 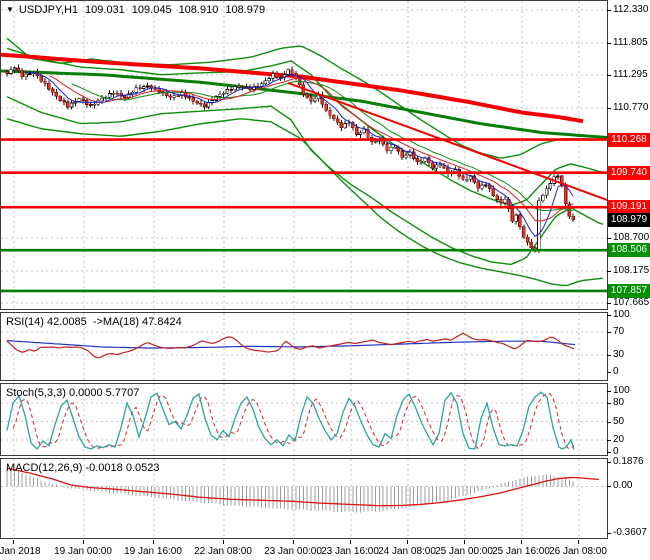 I want to click on price-axis-badge: 108.979, so click(x=629, y=220).